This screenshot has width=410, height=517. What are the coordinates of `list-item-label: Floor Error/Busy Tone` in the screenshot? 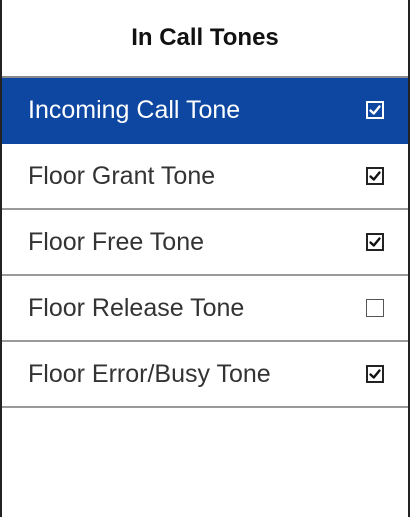 It's located at (149, 373).